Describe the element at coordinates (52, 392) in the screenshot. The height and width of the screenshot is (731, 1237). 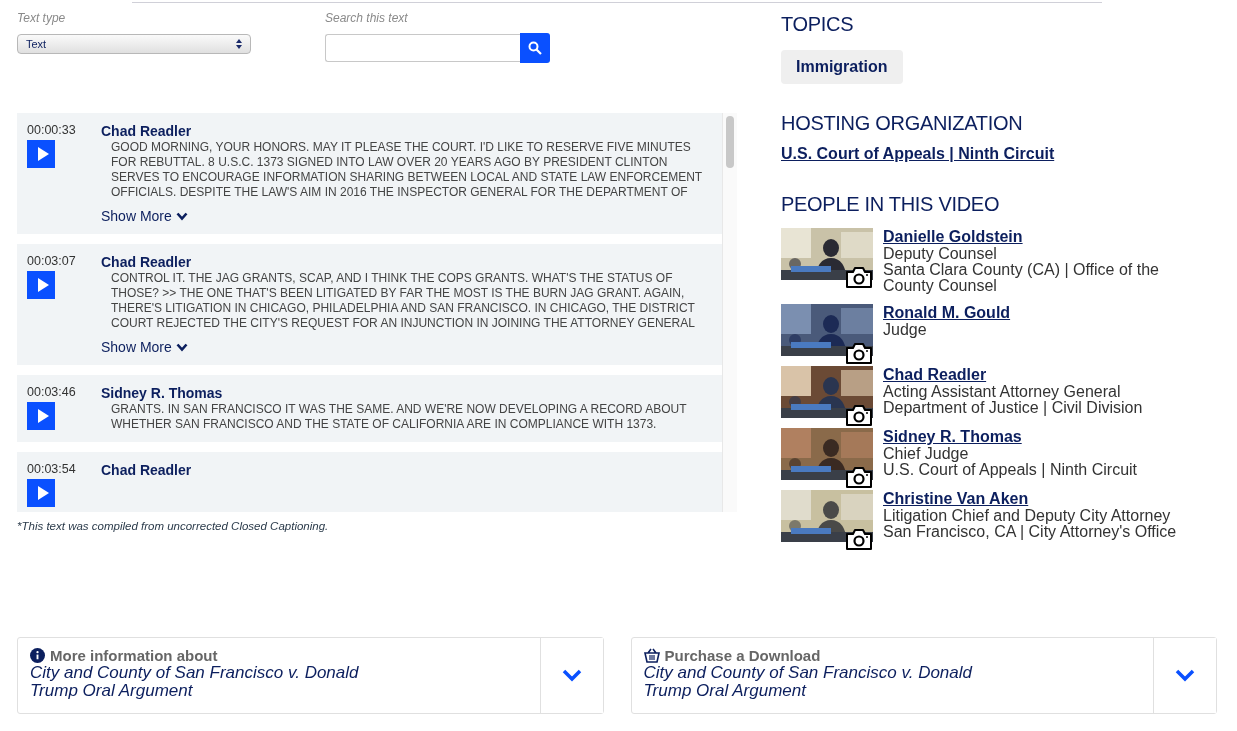
I see `timestamp: 00:03:46` at that location.